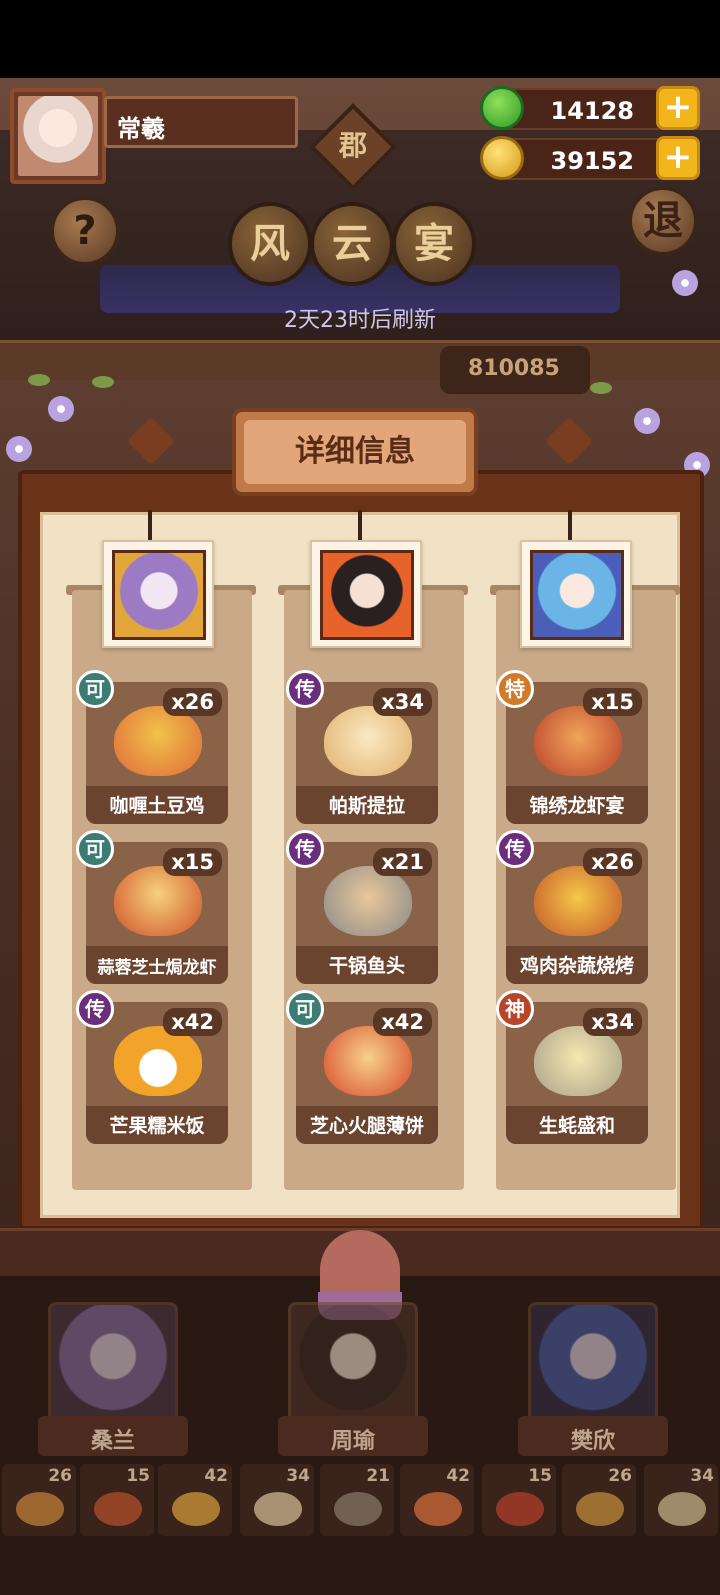 This screenshot has height=1595, width=720. Describe the element at coordinates (620, 1476) in the screenshot. I see `slot-count: 26` at that location.